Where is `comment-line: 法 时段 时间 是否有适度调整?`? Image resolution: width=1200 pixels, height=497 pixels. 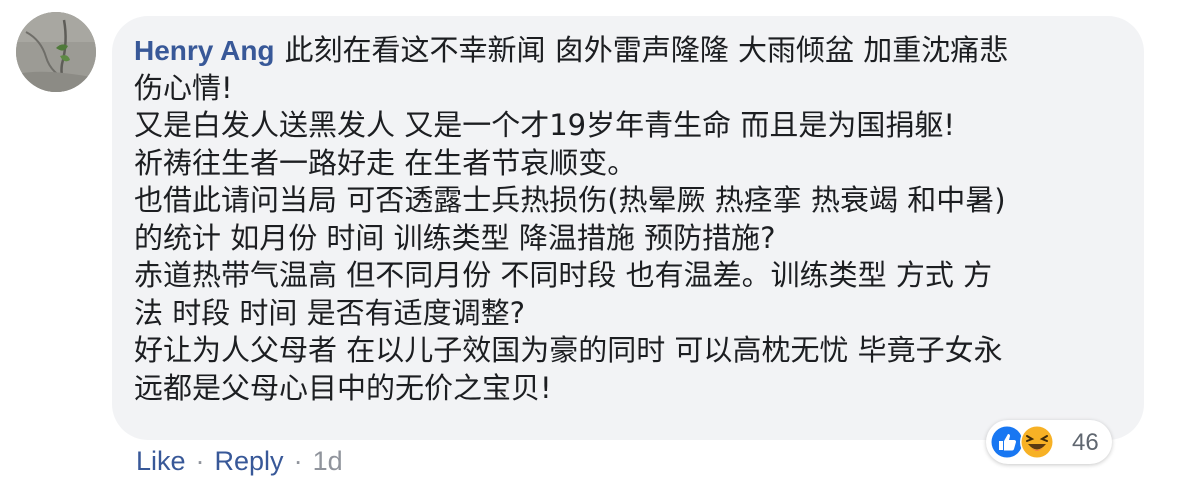
comment-line: 法 时段 时间 是否有适度调整? is located at coordinates (330, 312).